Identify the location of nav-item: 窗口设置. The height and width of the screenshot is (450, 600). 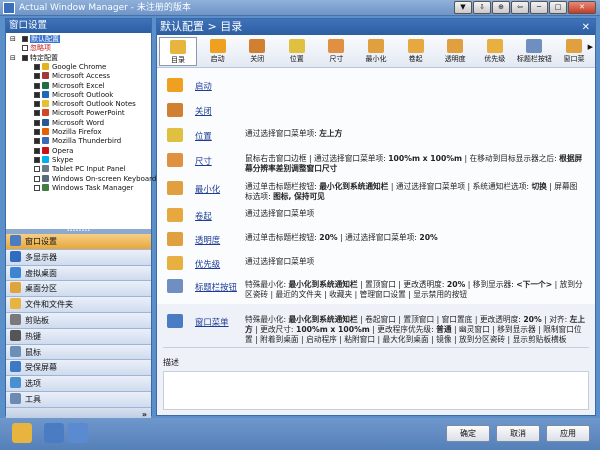
(78, 242).